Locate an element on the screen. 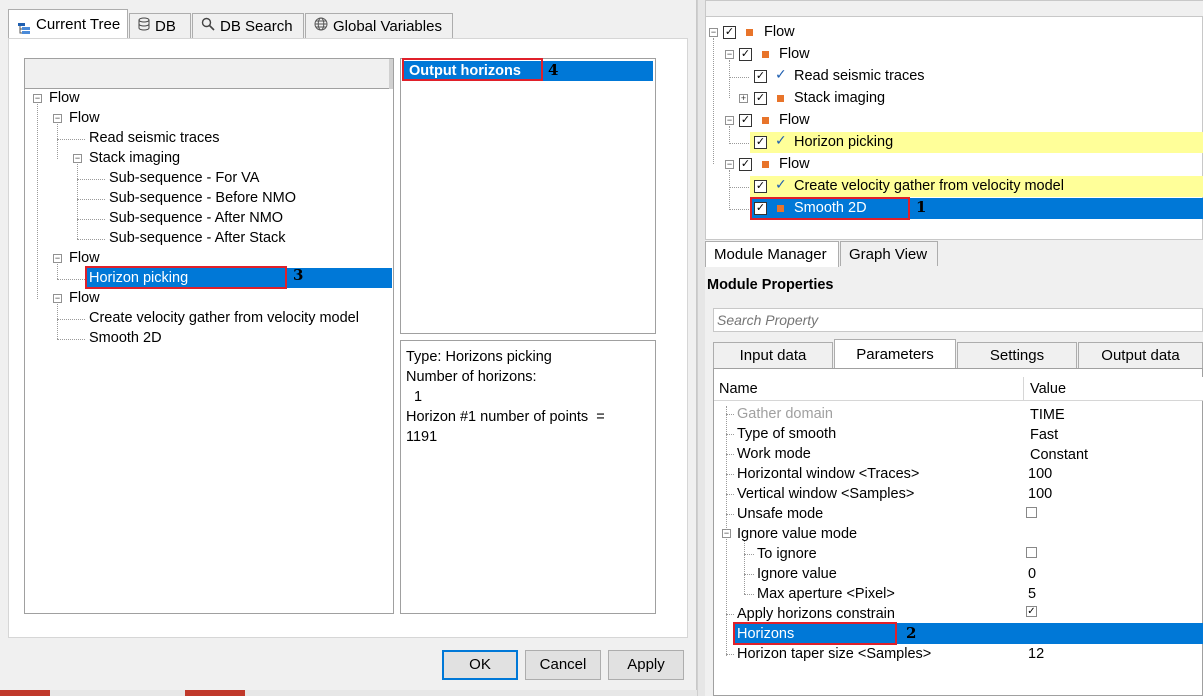  prop-value-horizontal-window: 100 is located at coordinates (1040, 474).